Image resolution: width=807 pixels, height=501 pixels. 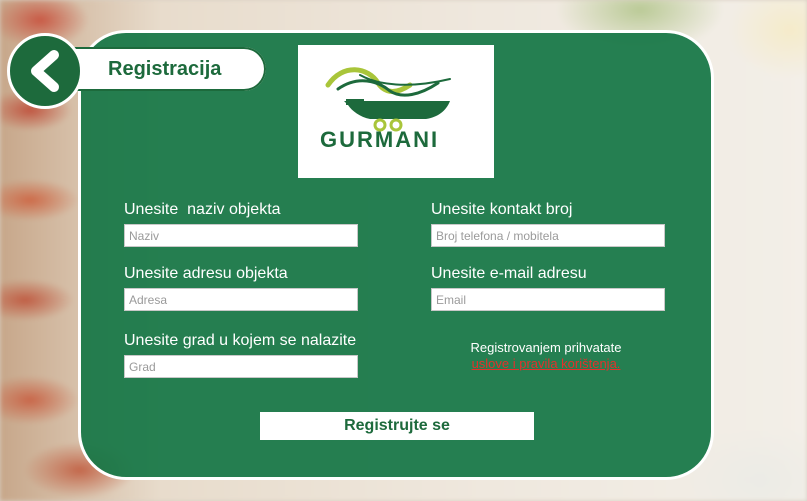 What do you see at coordinates (206, 273) in the screenshot?
I see `object-address-label: Unesite adresu objekta` at bounding box center [206, 273].